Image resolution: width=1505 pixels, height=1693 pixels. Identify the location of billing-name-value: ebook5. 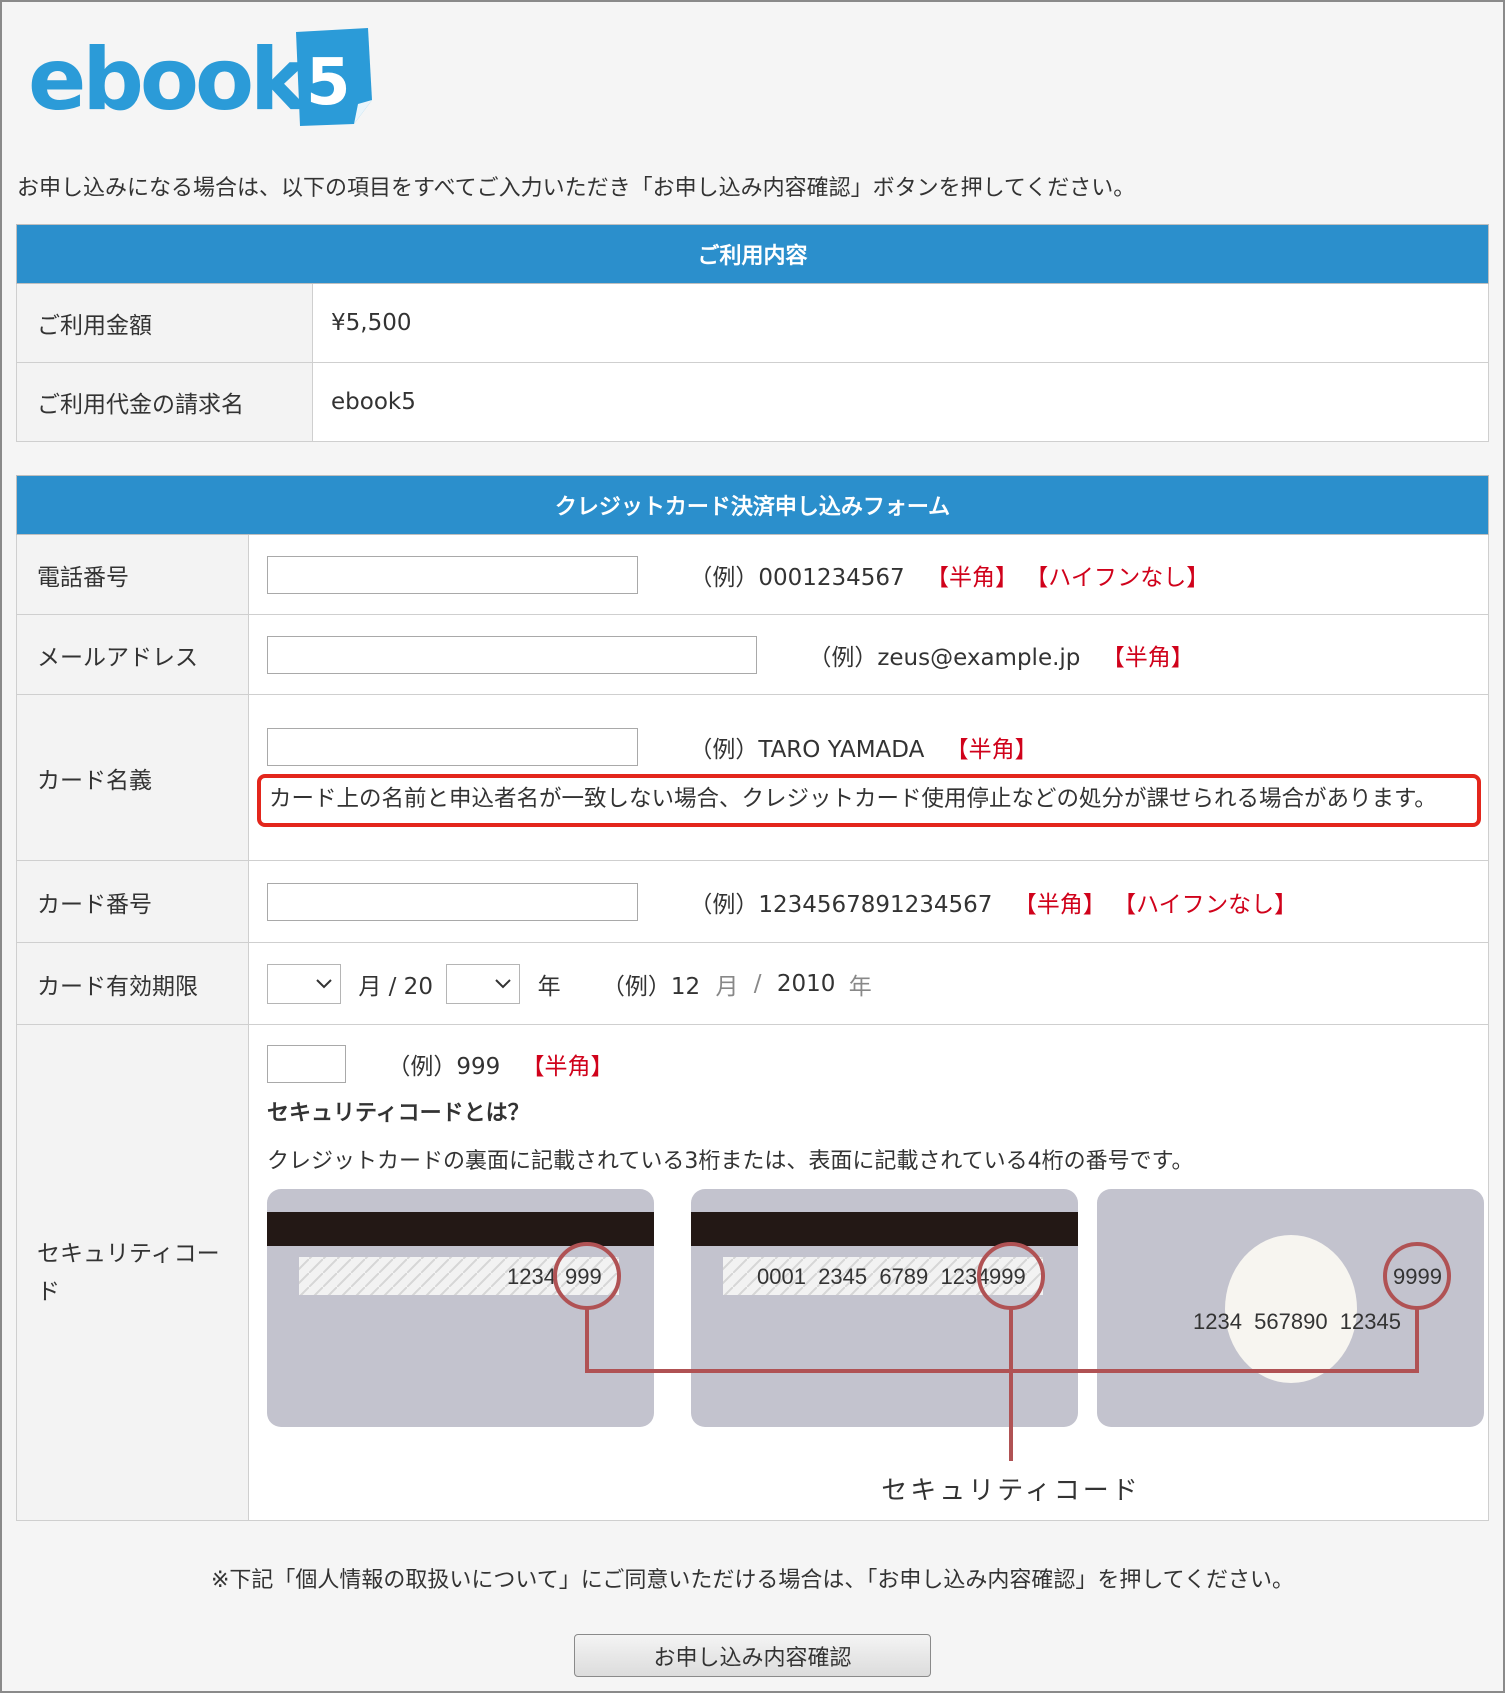
(900, 402).